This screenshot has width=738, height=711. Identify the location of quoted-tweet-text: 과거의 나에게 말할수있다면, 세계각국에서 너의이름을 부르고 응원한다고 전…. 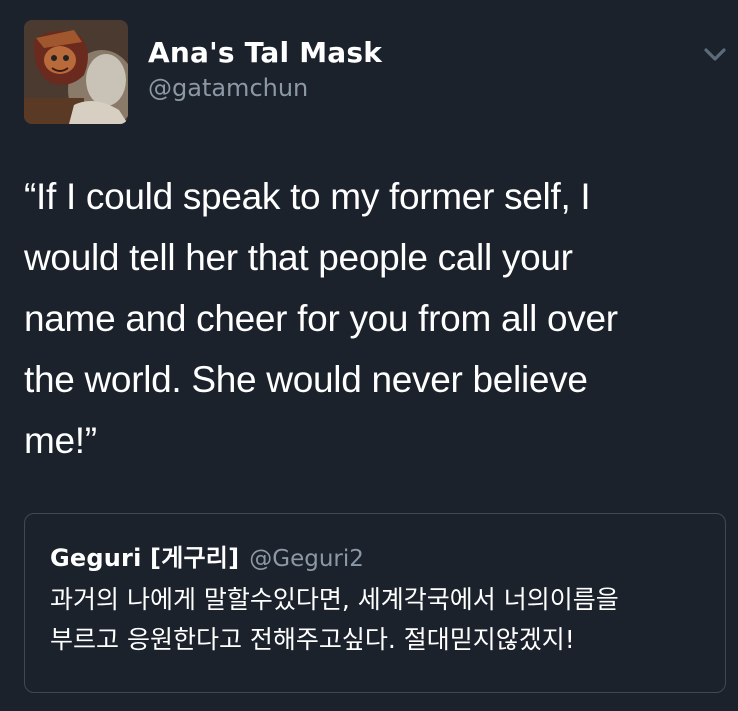
(334, 619).